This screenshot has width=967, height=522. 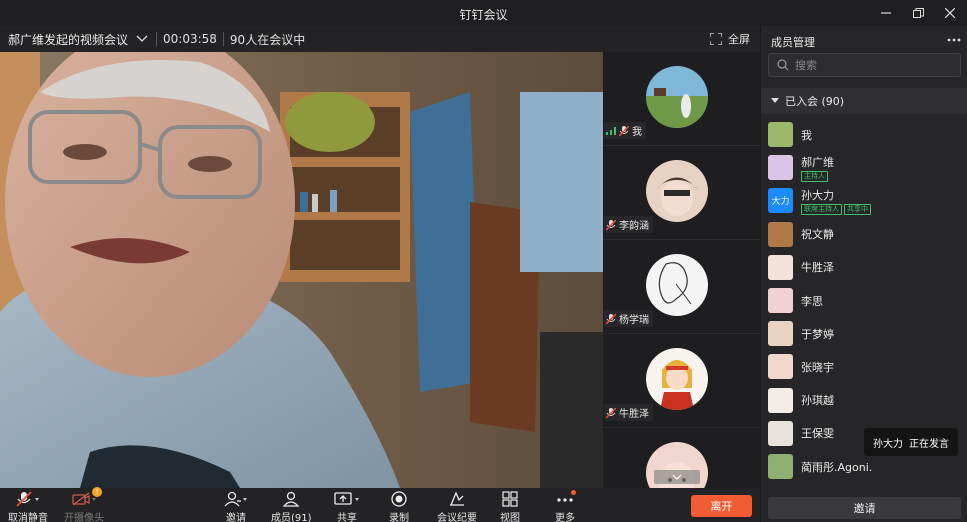 I want to click on member-search, so click(x=864, y=65).